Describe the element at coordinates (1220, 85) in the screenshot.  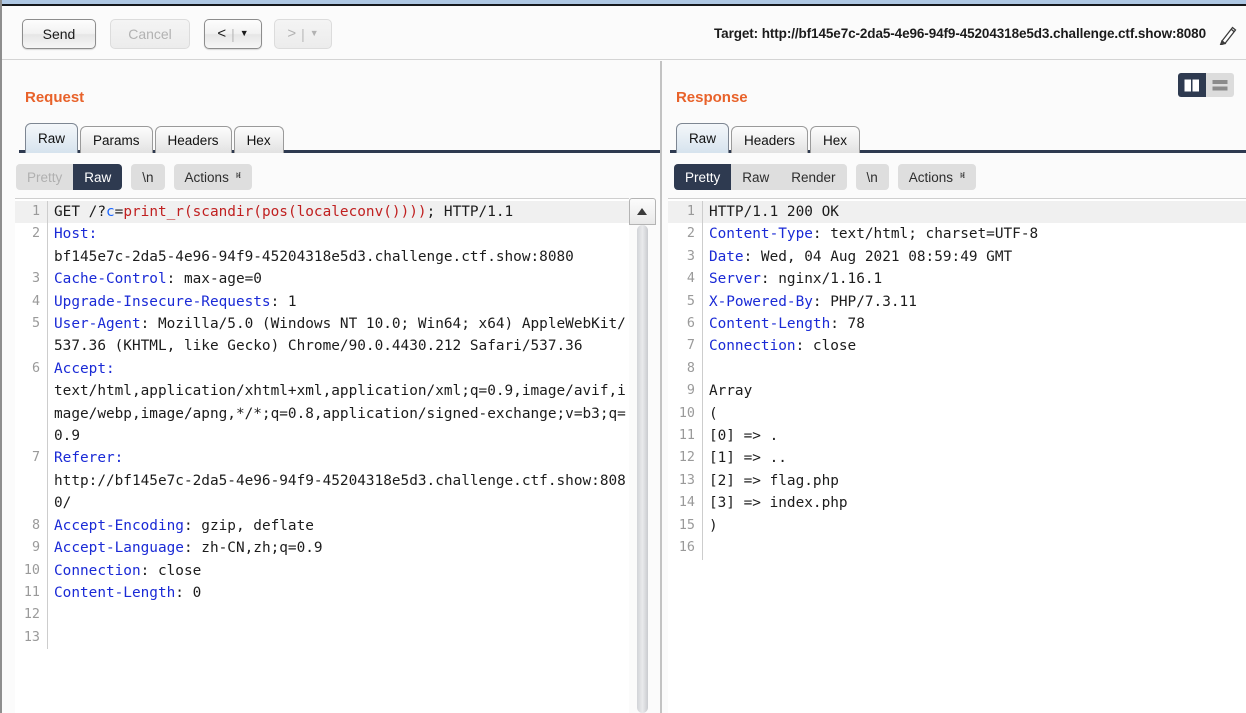
I see `stacked-view-icon` at that location.